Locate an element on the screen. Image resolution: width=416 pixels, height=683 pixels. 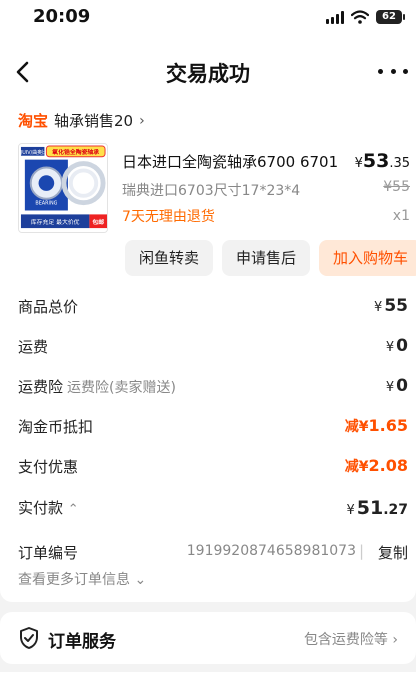
original-price: ¥55 is located at coordinates (396, 187).